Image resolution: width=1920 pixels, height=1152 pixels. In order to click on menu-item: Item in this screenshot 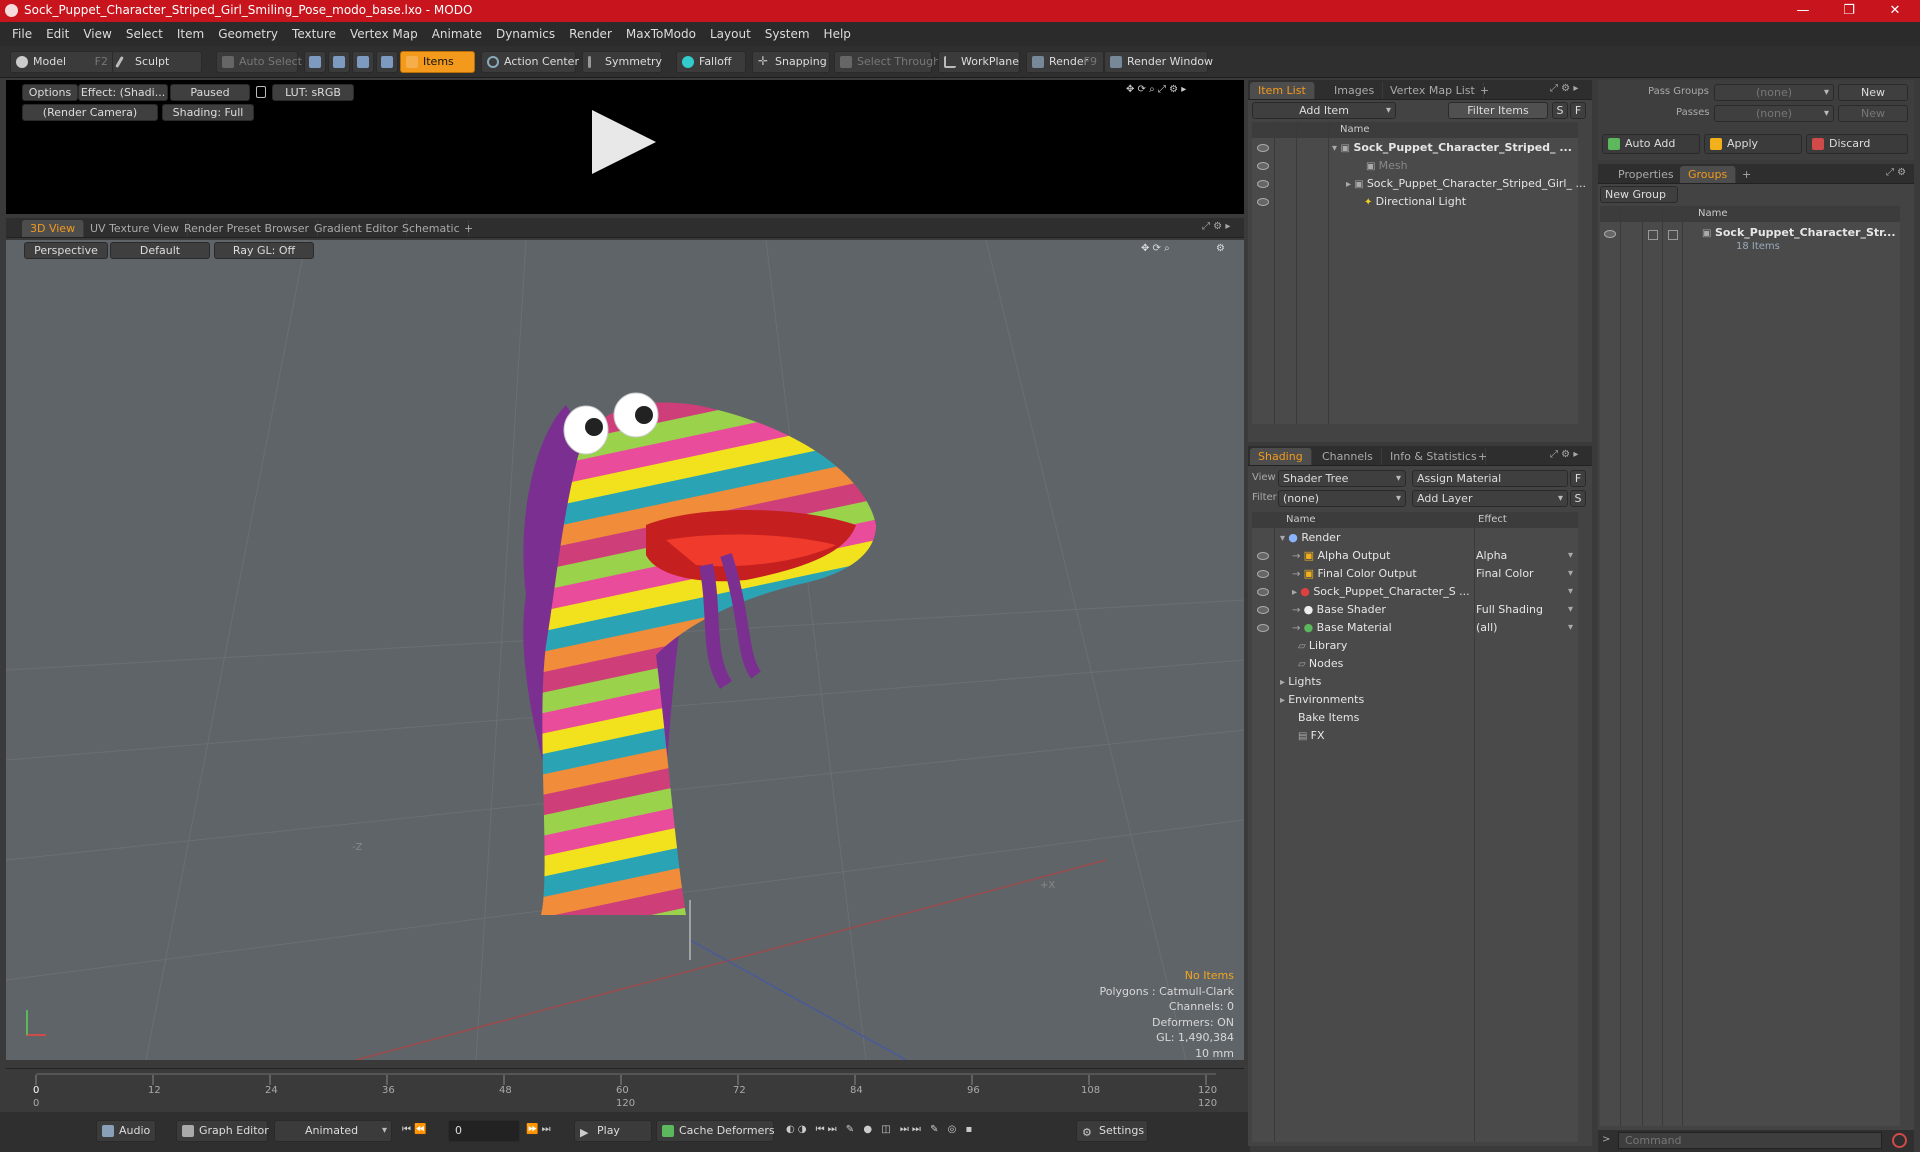, I will do `click(190, 34)`.